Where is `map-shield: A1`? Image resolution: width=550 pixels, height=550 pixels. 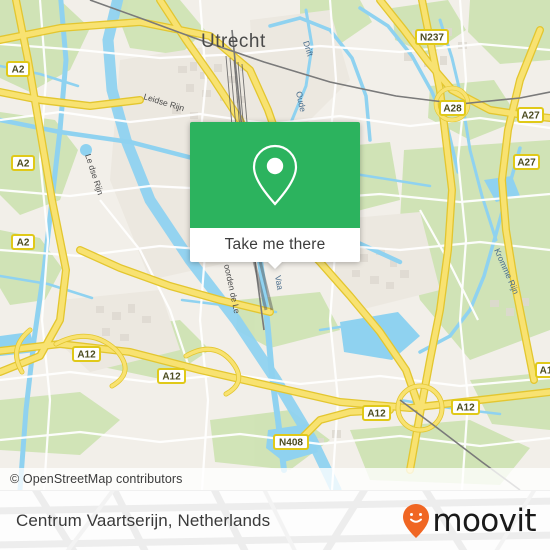
map-shield: A1 is located at coordinates (542, 370).